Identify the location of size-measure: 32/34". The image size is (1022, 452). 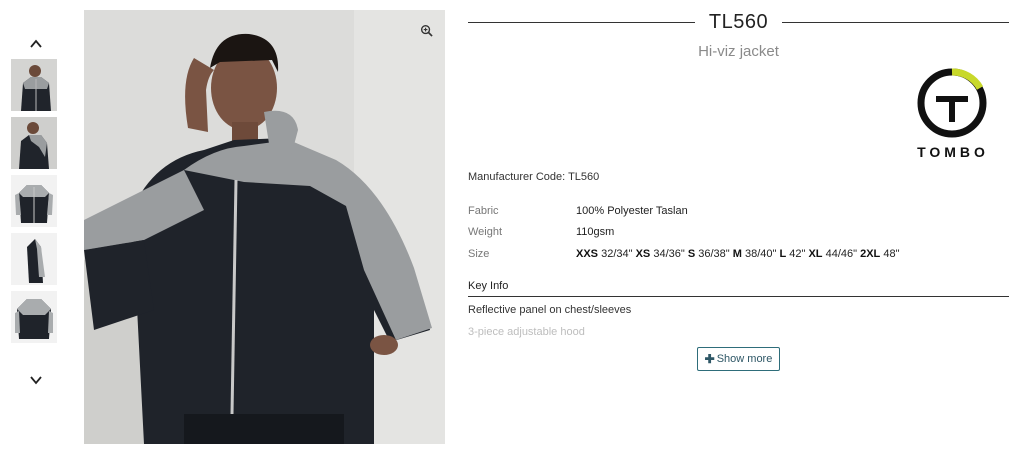
(617, 254).